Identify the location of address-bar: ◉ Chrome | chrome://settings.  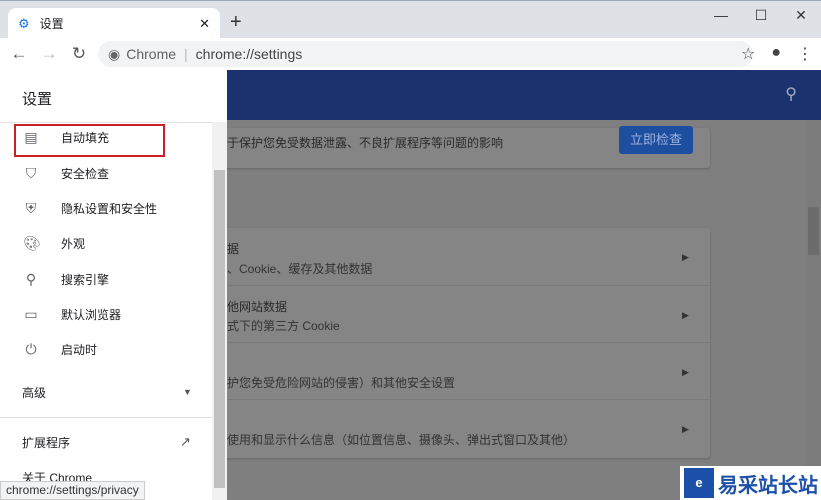
(425, 54).